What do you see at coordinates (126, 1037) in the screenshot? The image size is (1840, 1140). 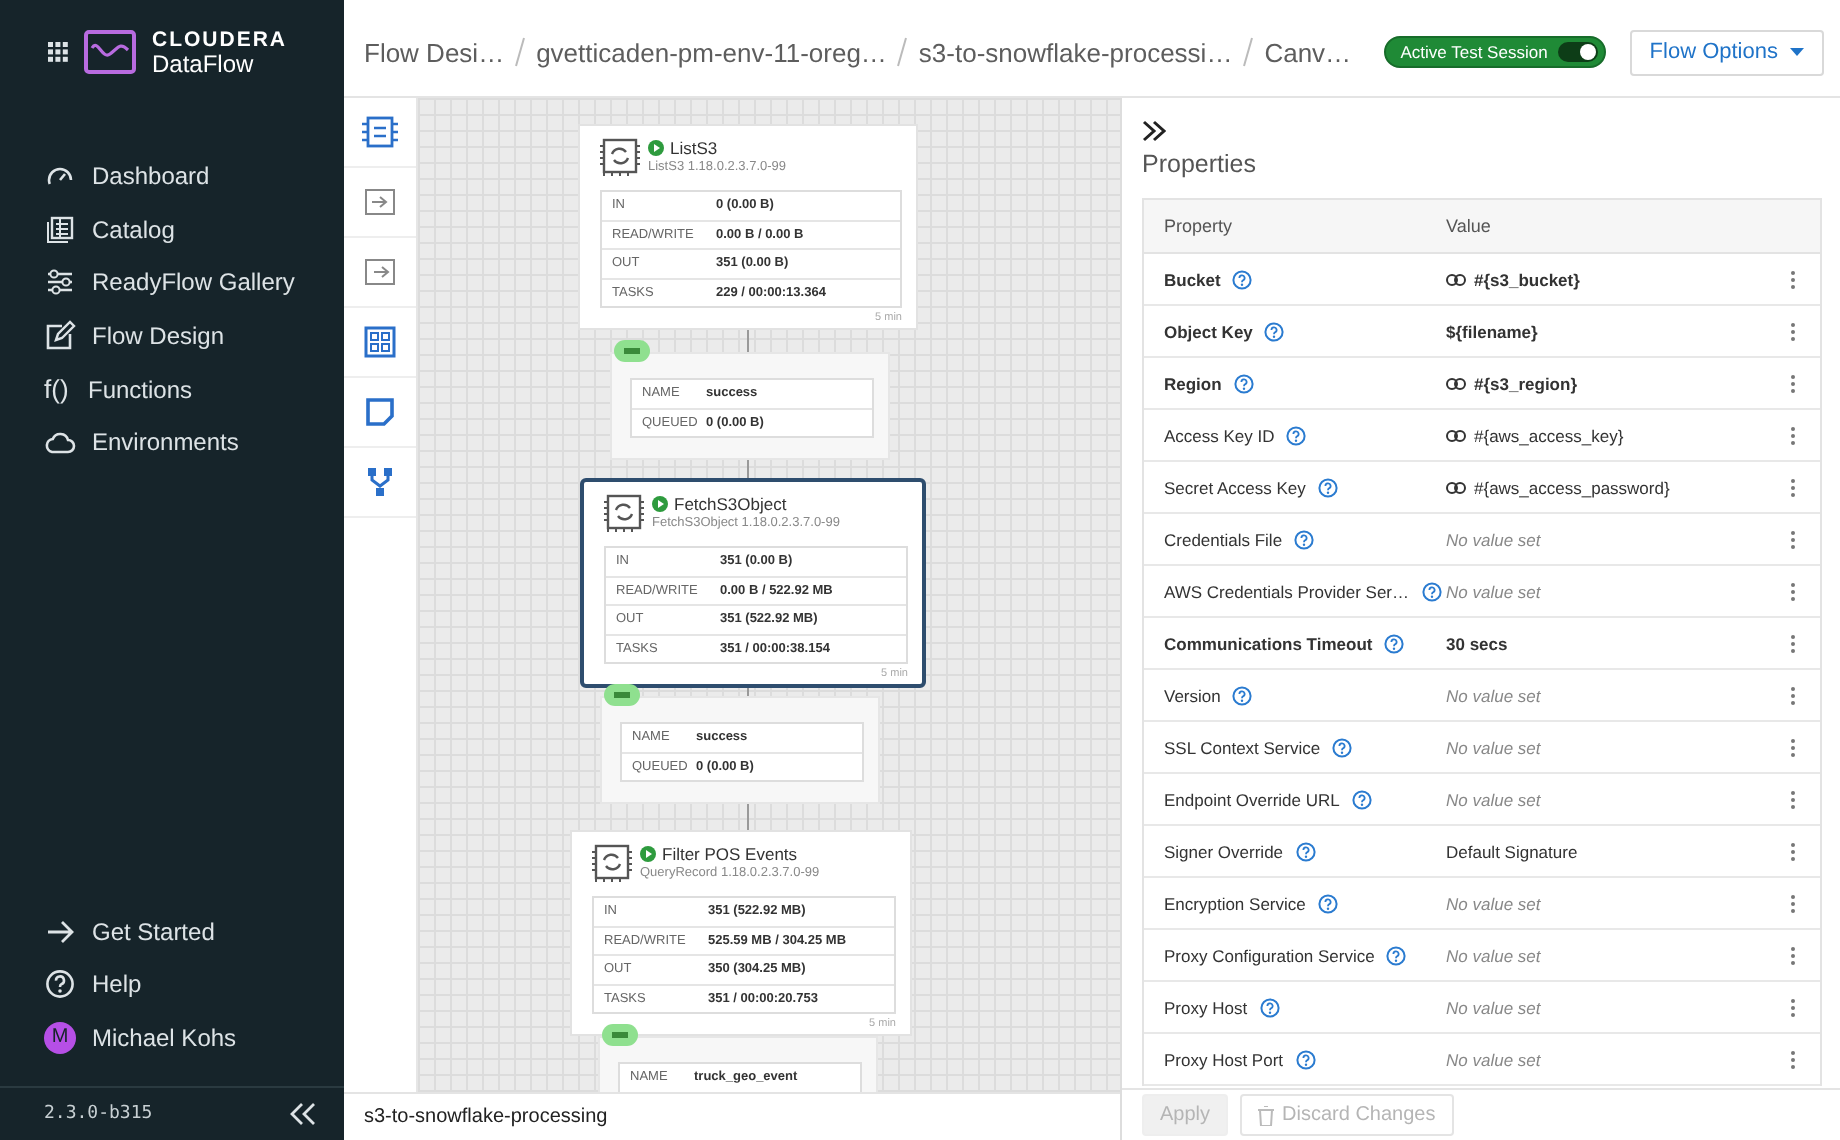 I see `user-menu: M Michael Kohs` at bounding box center [126, 1037].